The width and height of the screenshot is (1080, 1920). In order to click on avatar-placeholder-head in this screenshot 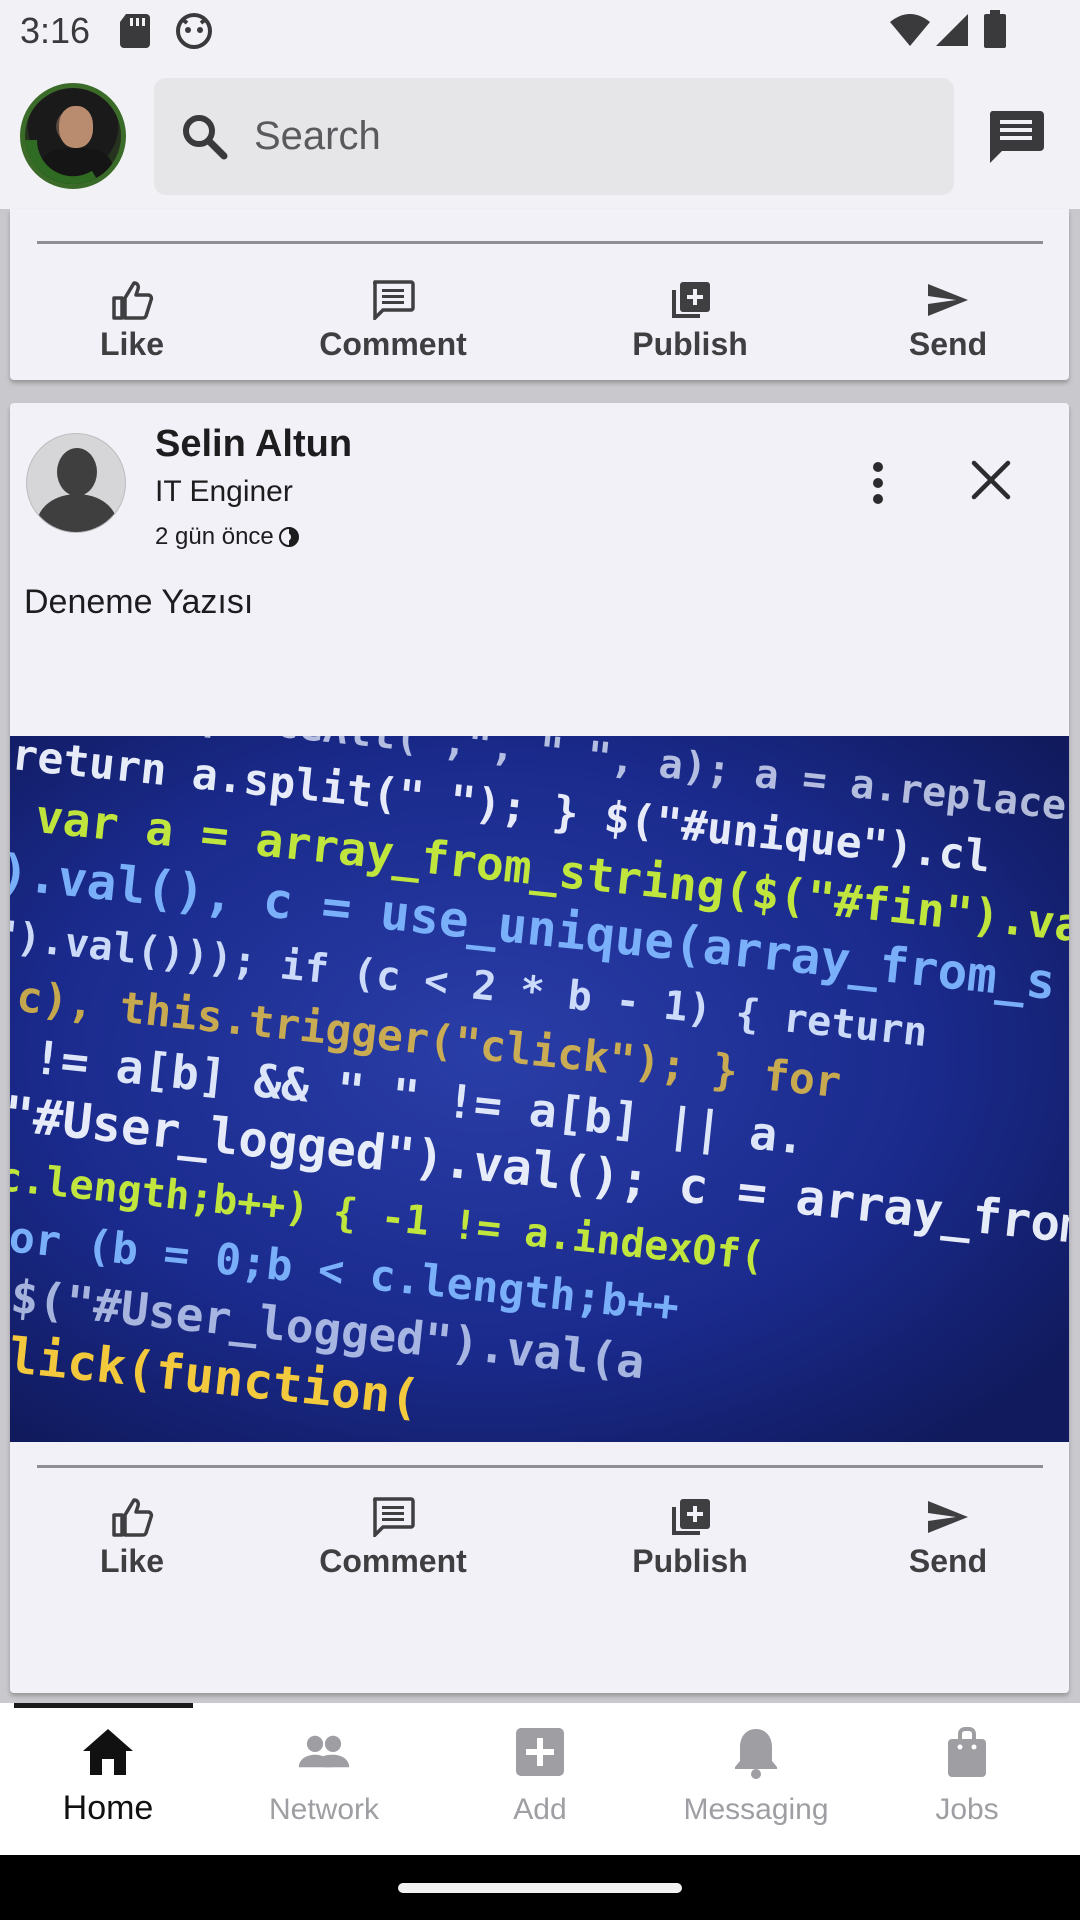, I will do `click(77, 472)`.